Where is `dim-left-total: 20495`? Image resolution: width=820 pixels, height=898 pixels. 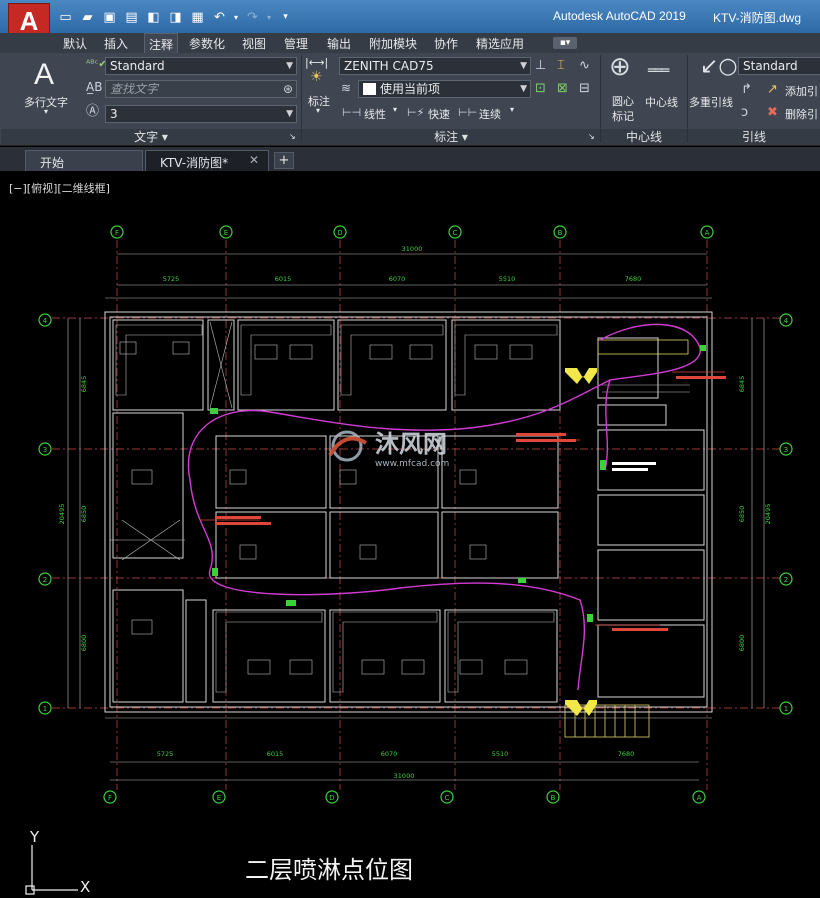 dim-left-total: 20495 is located at coordinates (62, 514).